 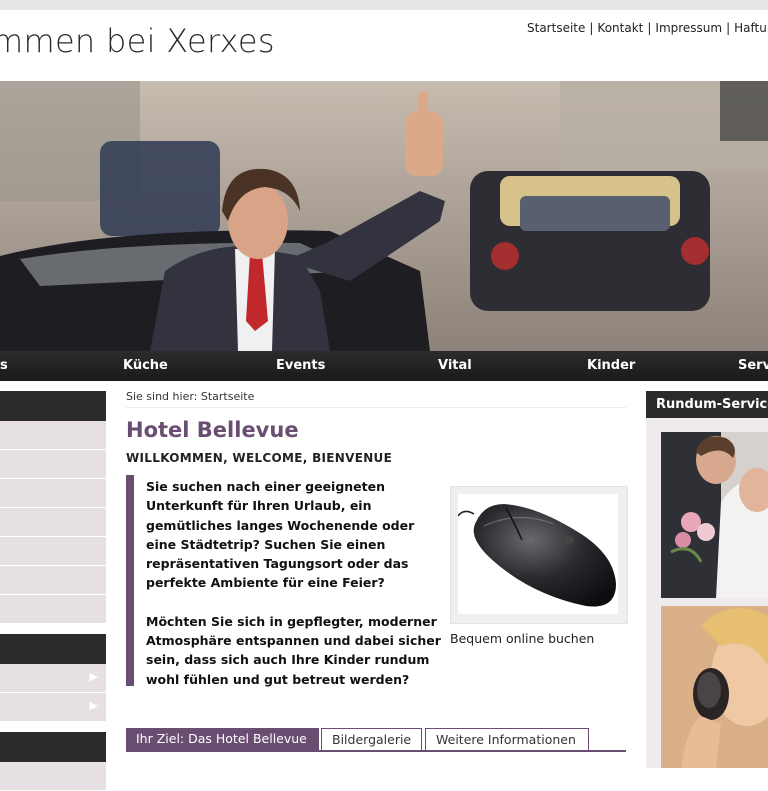 What do you see at coordinates (376, 407) in the screenshot?
I see `divider` at bounding box center [376, 407].